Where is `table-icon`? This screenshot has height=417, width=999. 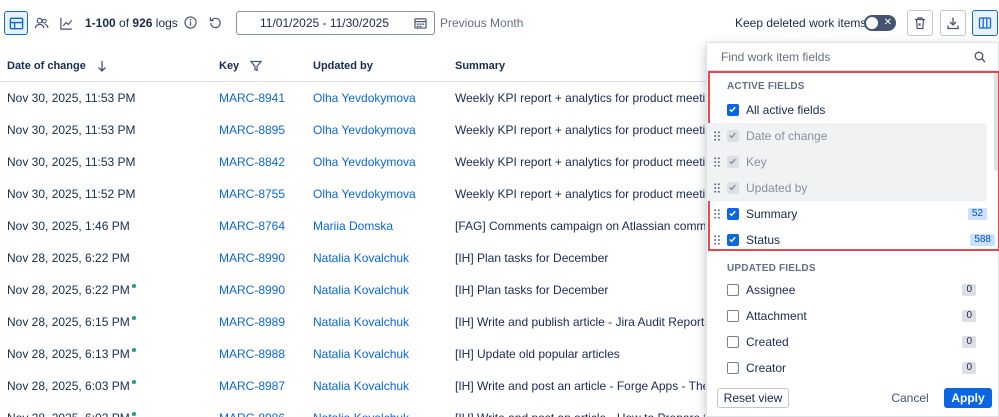 table-icon is located at coordinates (16, 23).